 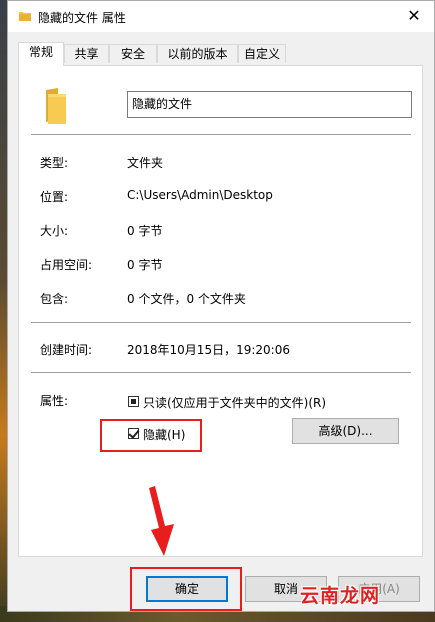 What do you see at coordinates (54, 401) in the screenshot?
I see `attributes-label: 属性:` at bounding box center [54, 401].